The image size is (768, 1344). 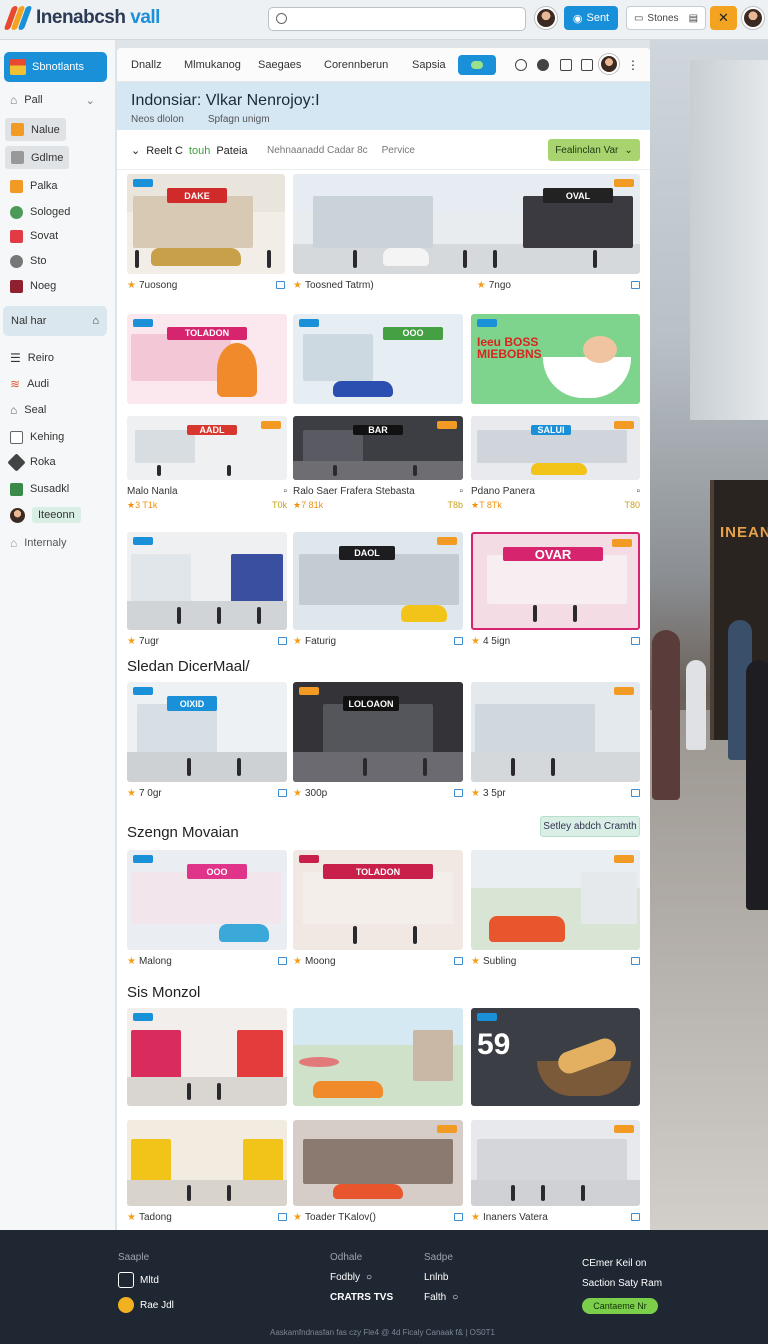 I want to click on product-card: OIXID ★ 7 0gr, so click(x=207, y=740).